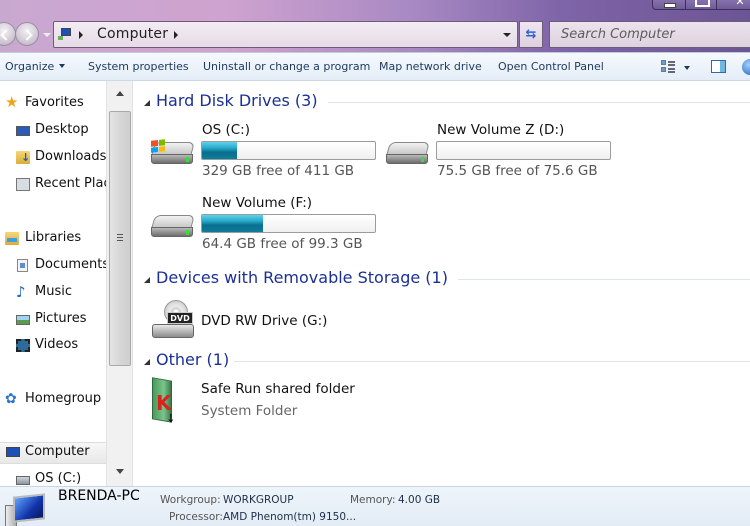  Describe the element at coordinates (174, 321) in the screenshot. I see `dvd-drive-icon: DVD` at that location.